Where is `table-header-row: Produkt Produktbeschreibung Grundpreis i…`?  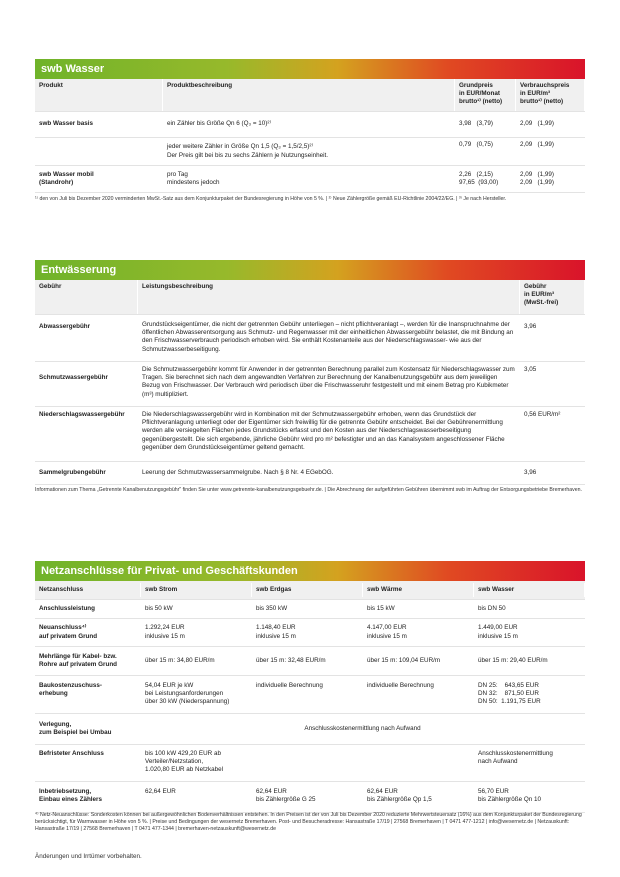
table-header-row: Produkt Produktbeschreibung Grundpreis i… is located at coordinates (310, 95).